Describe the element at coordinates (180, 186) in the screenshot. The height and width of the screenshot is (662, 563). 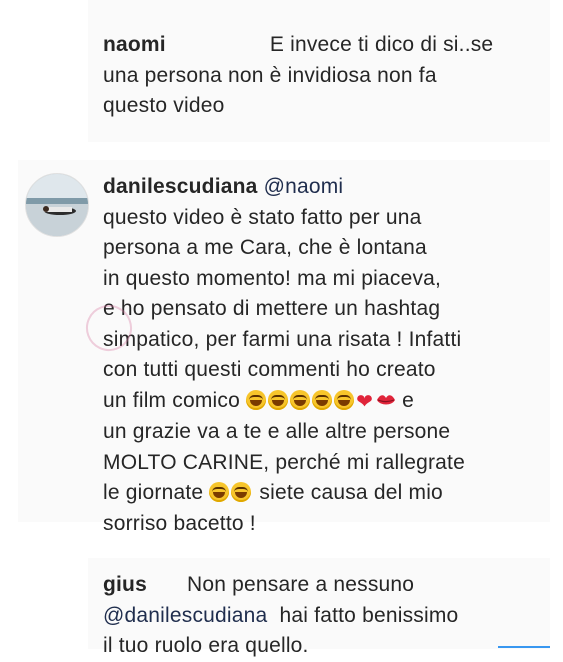
I see `comment-username: danilescudiana` at that location.